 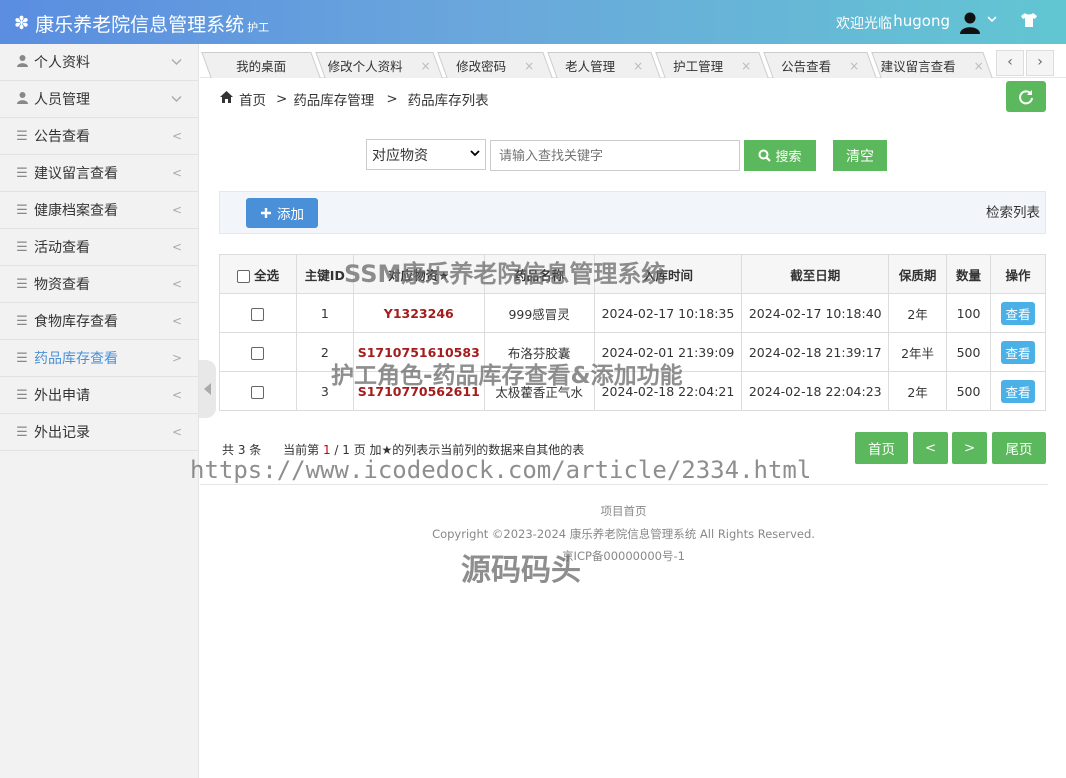 What do you see at coordinates (282, 213) in the screenshot?
I see `add-button: 添加` at bounding box center [282, 213].